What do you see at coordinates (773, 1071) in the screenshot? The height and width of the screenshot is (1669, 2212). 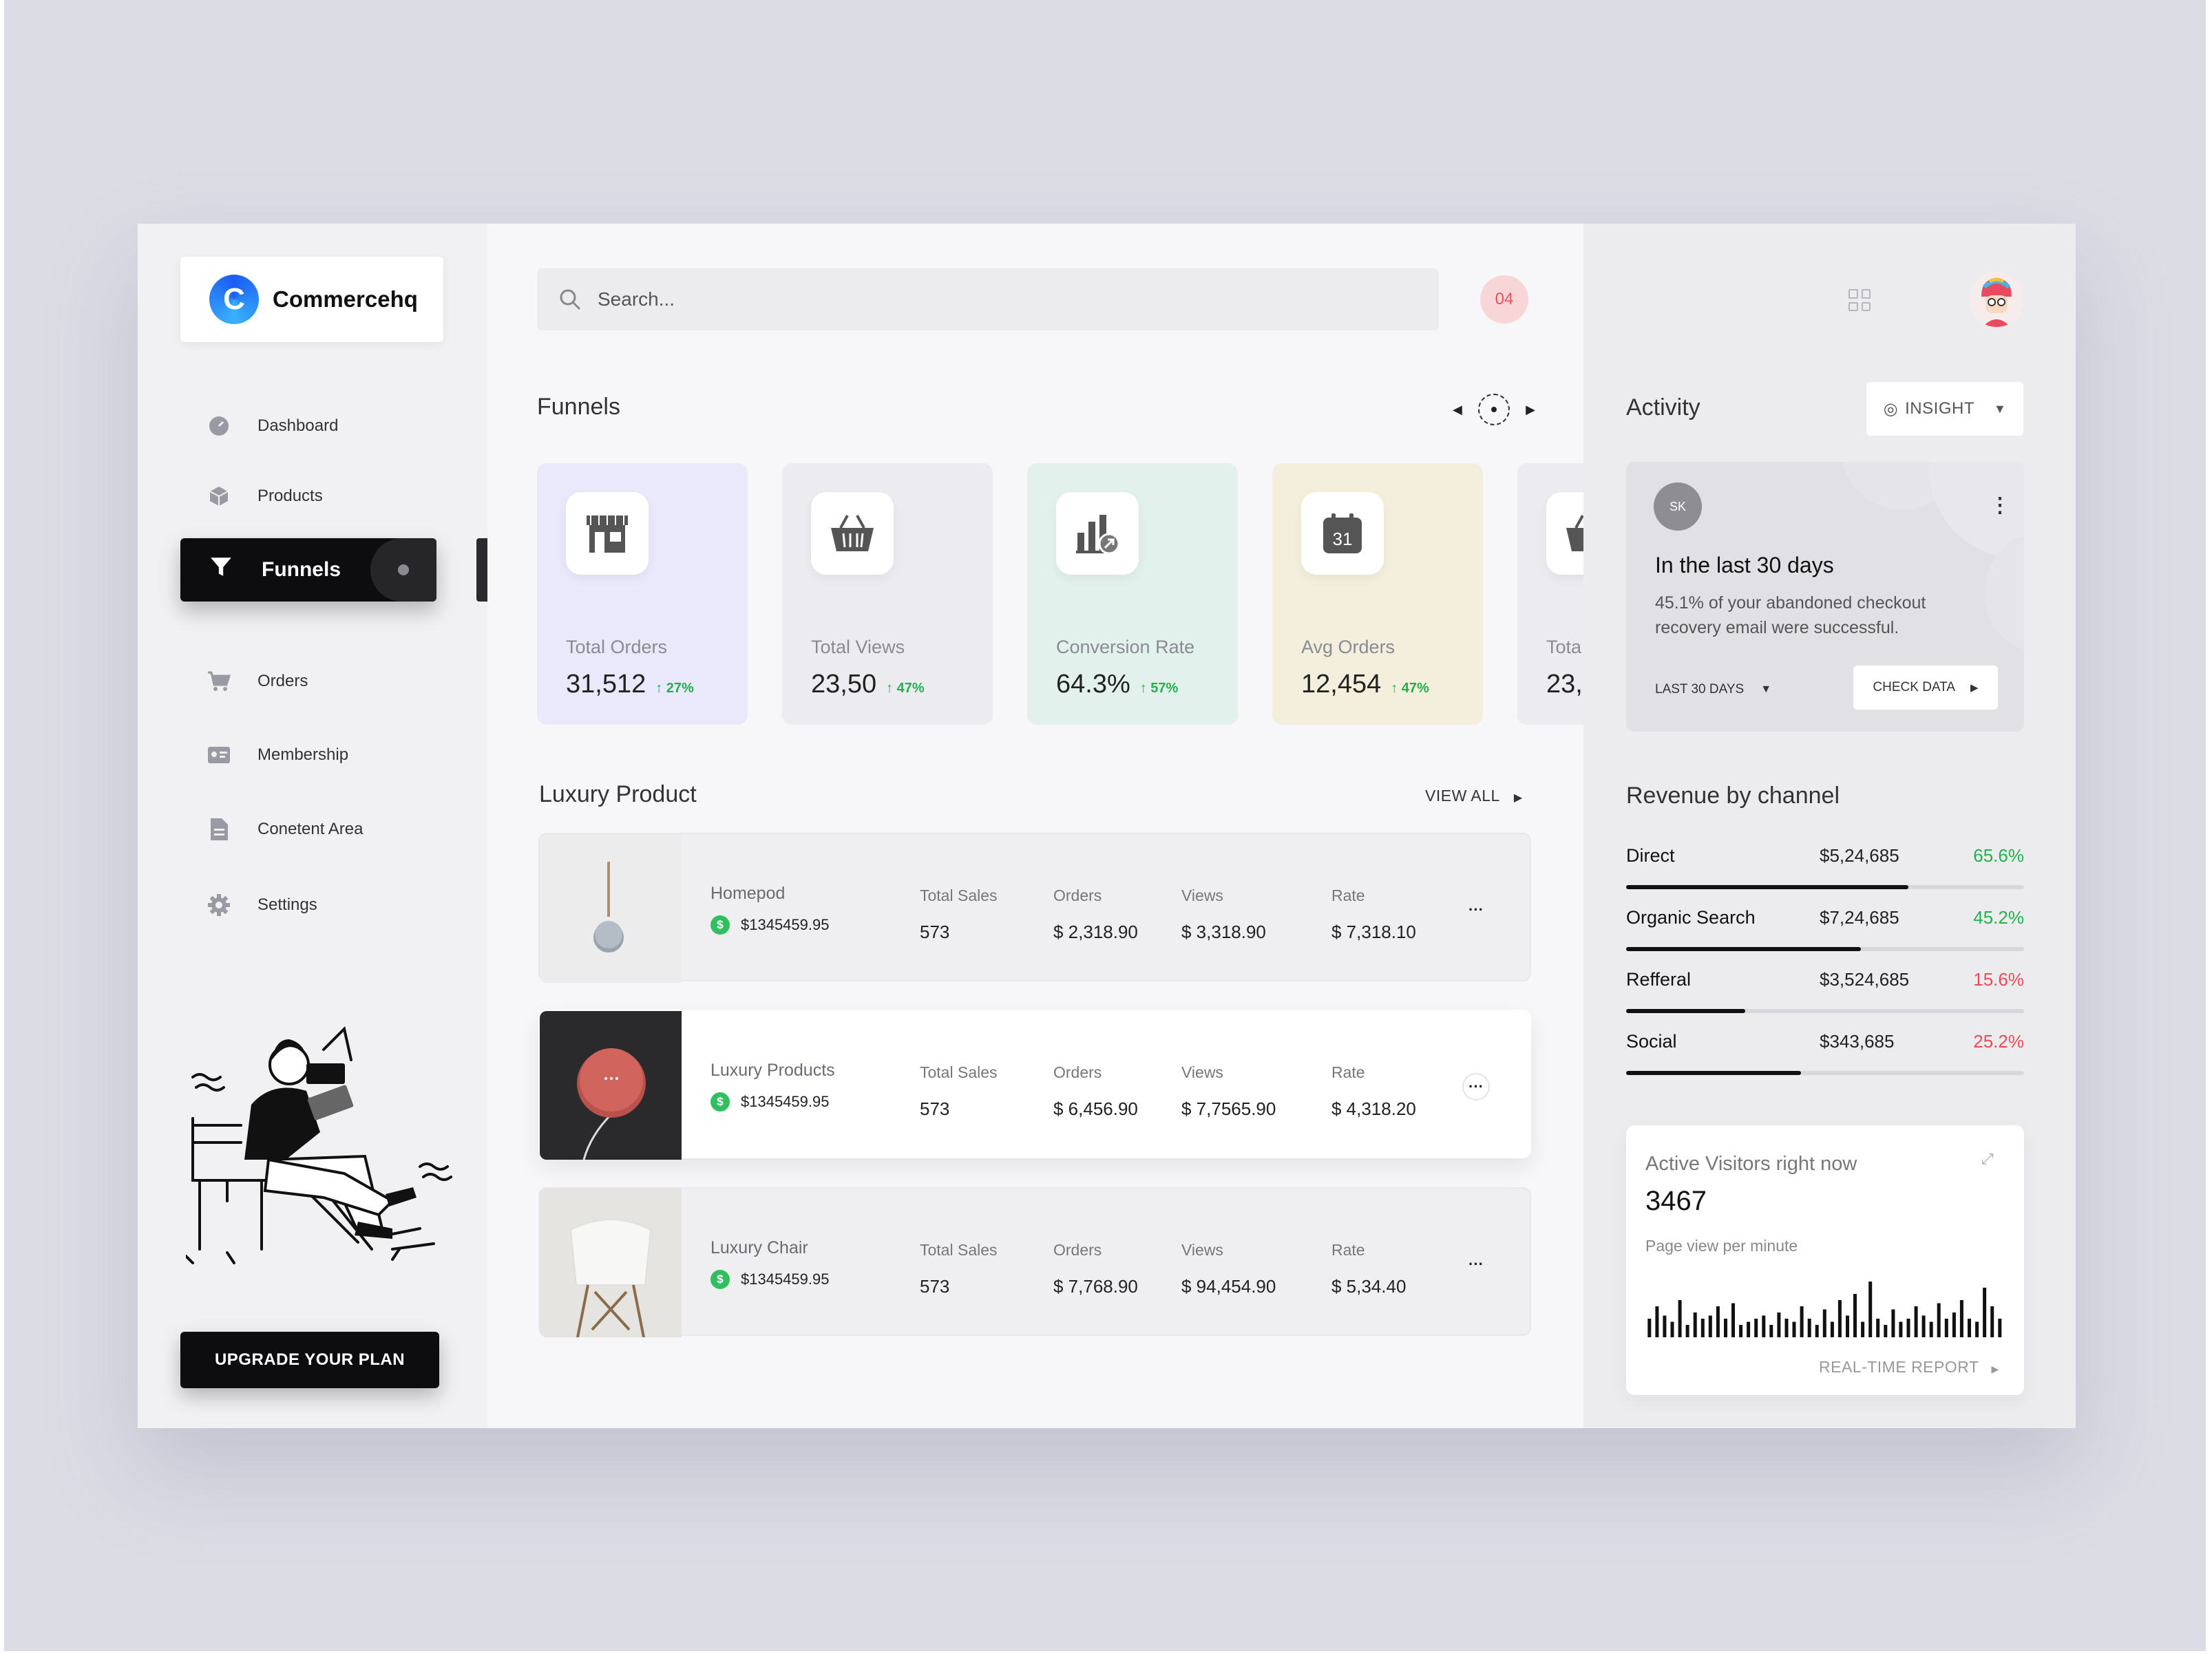 I see `product-name: Luxury Products` at bounding box center [773, 1071].